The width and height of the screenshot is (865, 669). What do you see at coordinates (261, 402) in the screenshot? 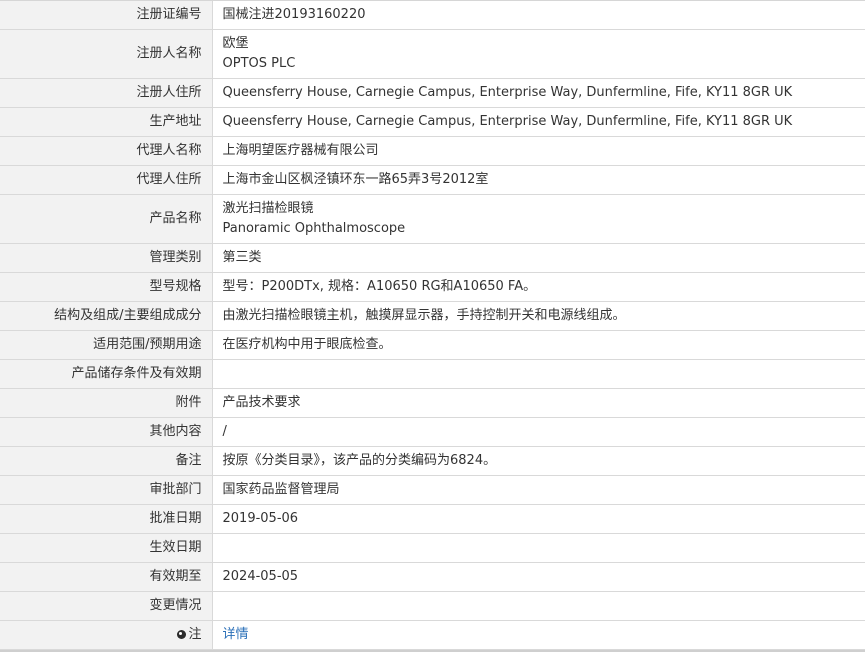
I see `field-value-line: 产品技术要求` at bounding box center [261, 402].